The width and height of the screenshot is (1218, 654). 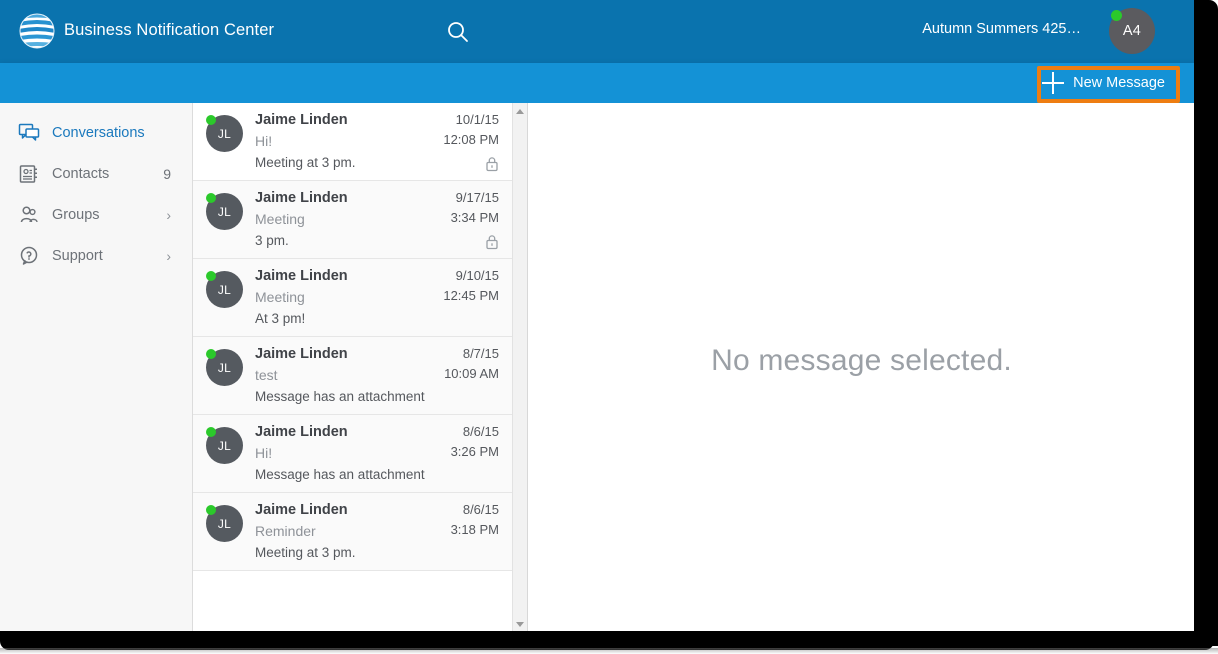 I want to click on message-subject: Reminder, so click(x=285, y=531).